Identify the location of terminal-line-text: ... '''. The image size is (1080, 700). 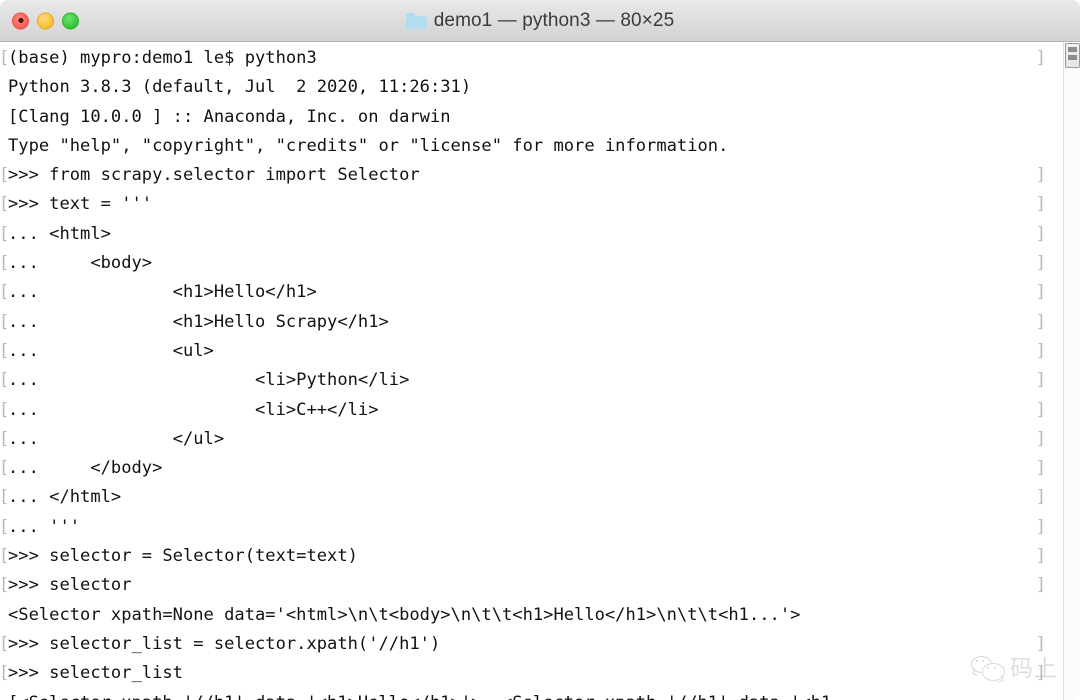
(44, 526).